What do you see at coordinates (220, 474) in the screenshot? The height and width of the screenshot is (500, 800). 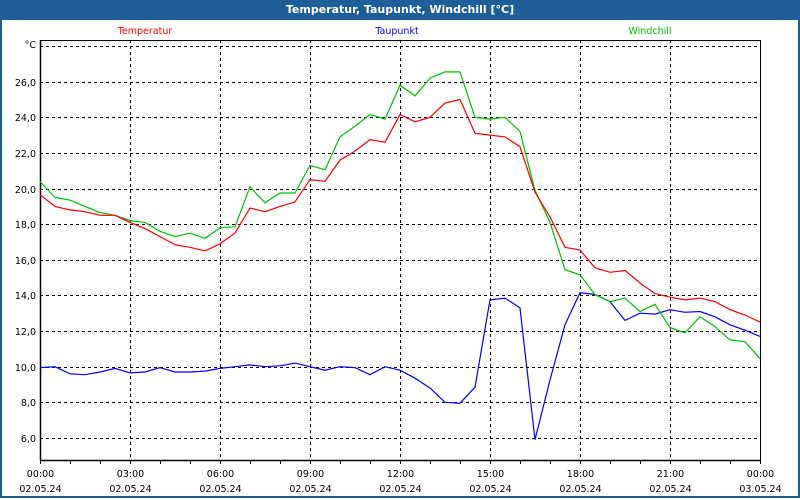 I see `x-tick-time: 06:00` at bounding box center [220, 474].